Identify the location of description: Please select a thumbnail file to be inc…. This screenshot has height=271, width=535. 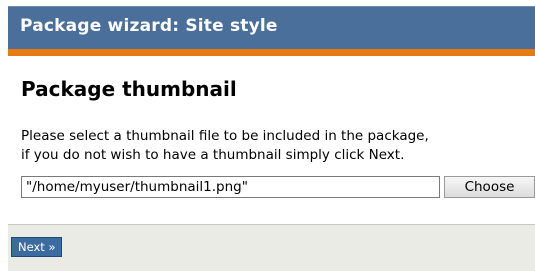
(225, 146).